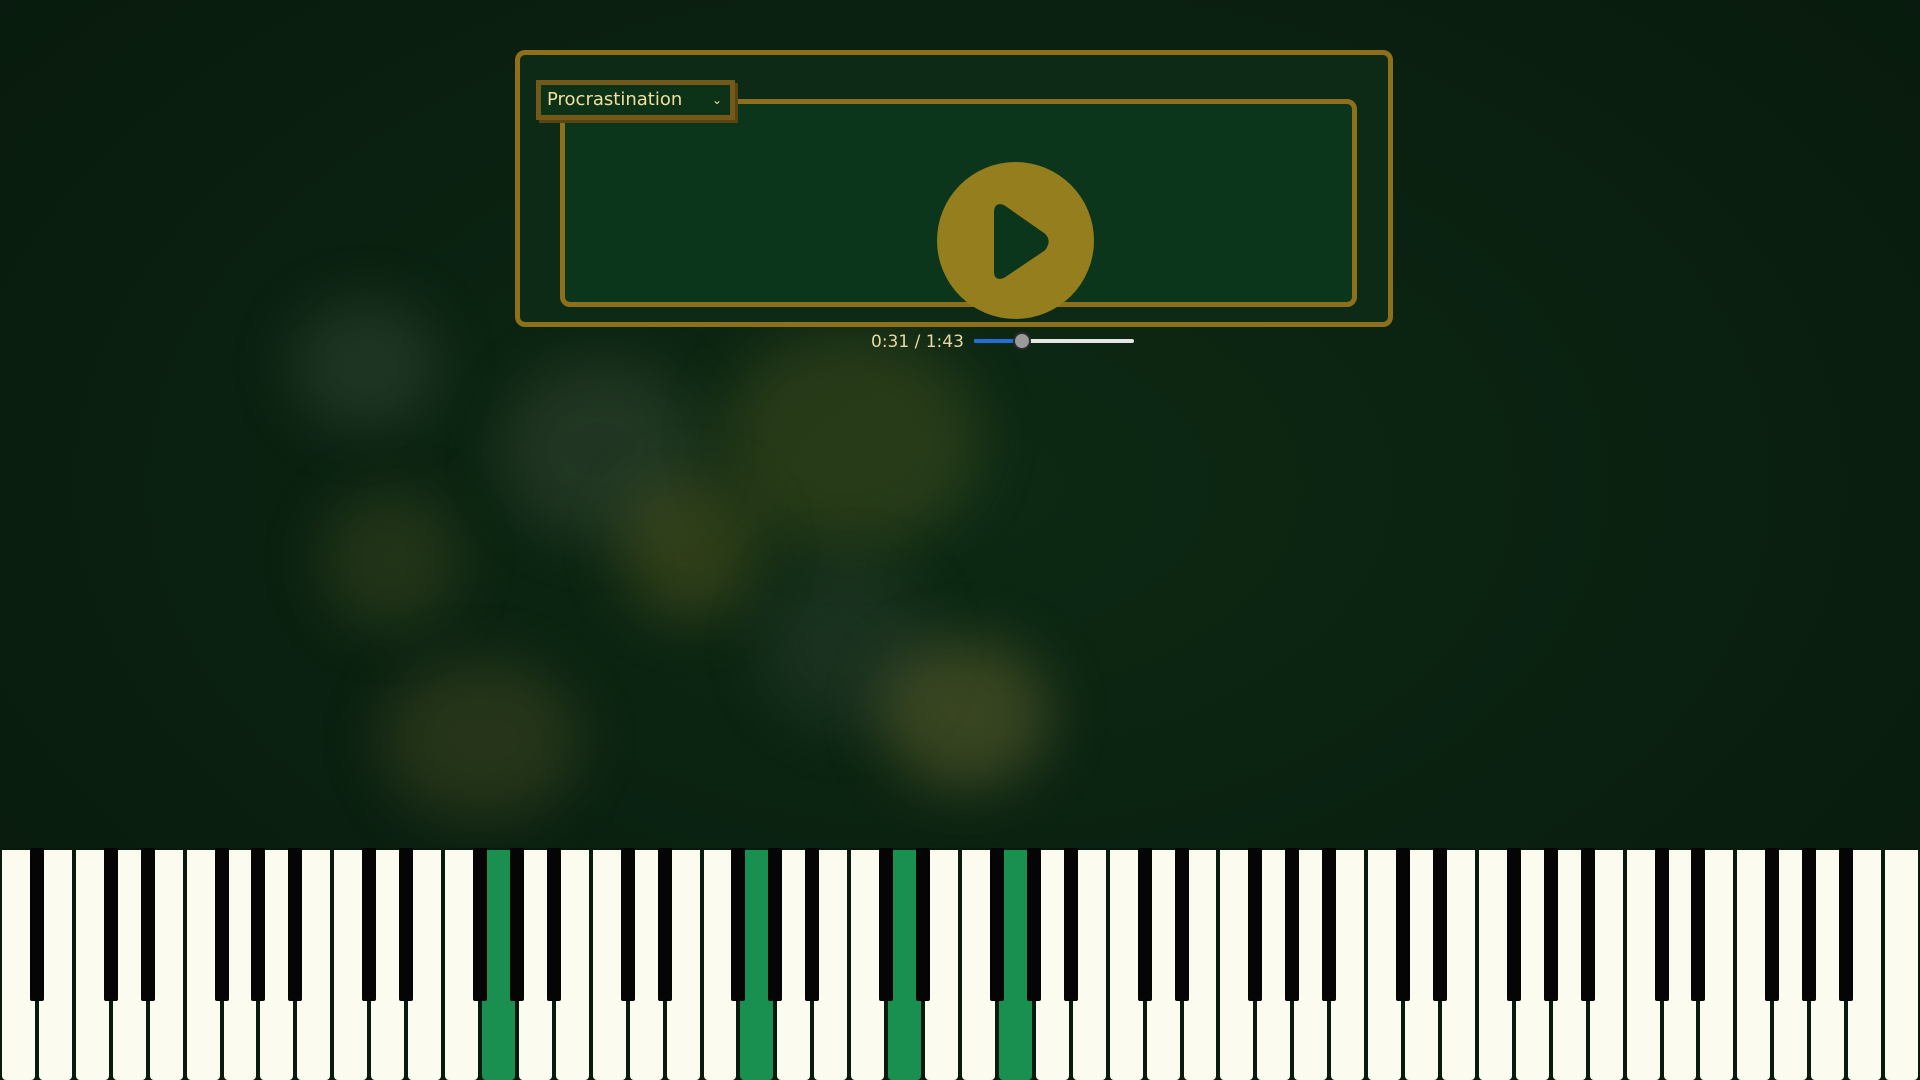  Describe the element at coordinates (1054, 341) in the screenshot. I see `seek-slider` at that location.